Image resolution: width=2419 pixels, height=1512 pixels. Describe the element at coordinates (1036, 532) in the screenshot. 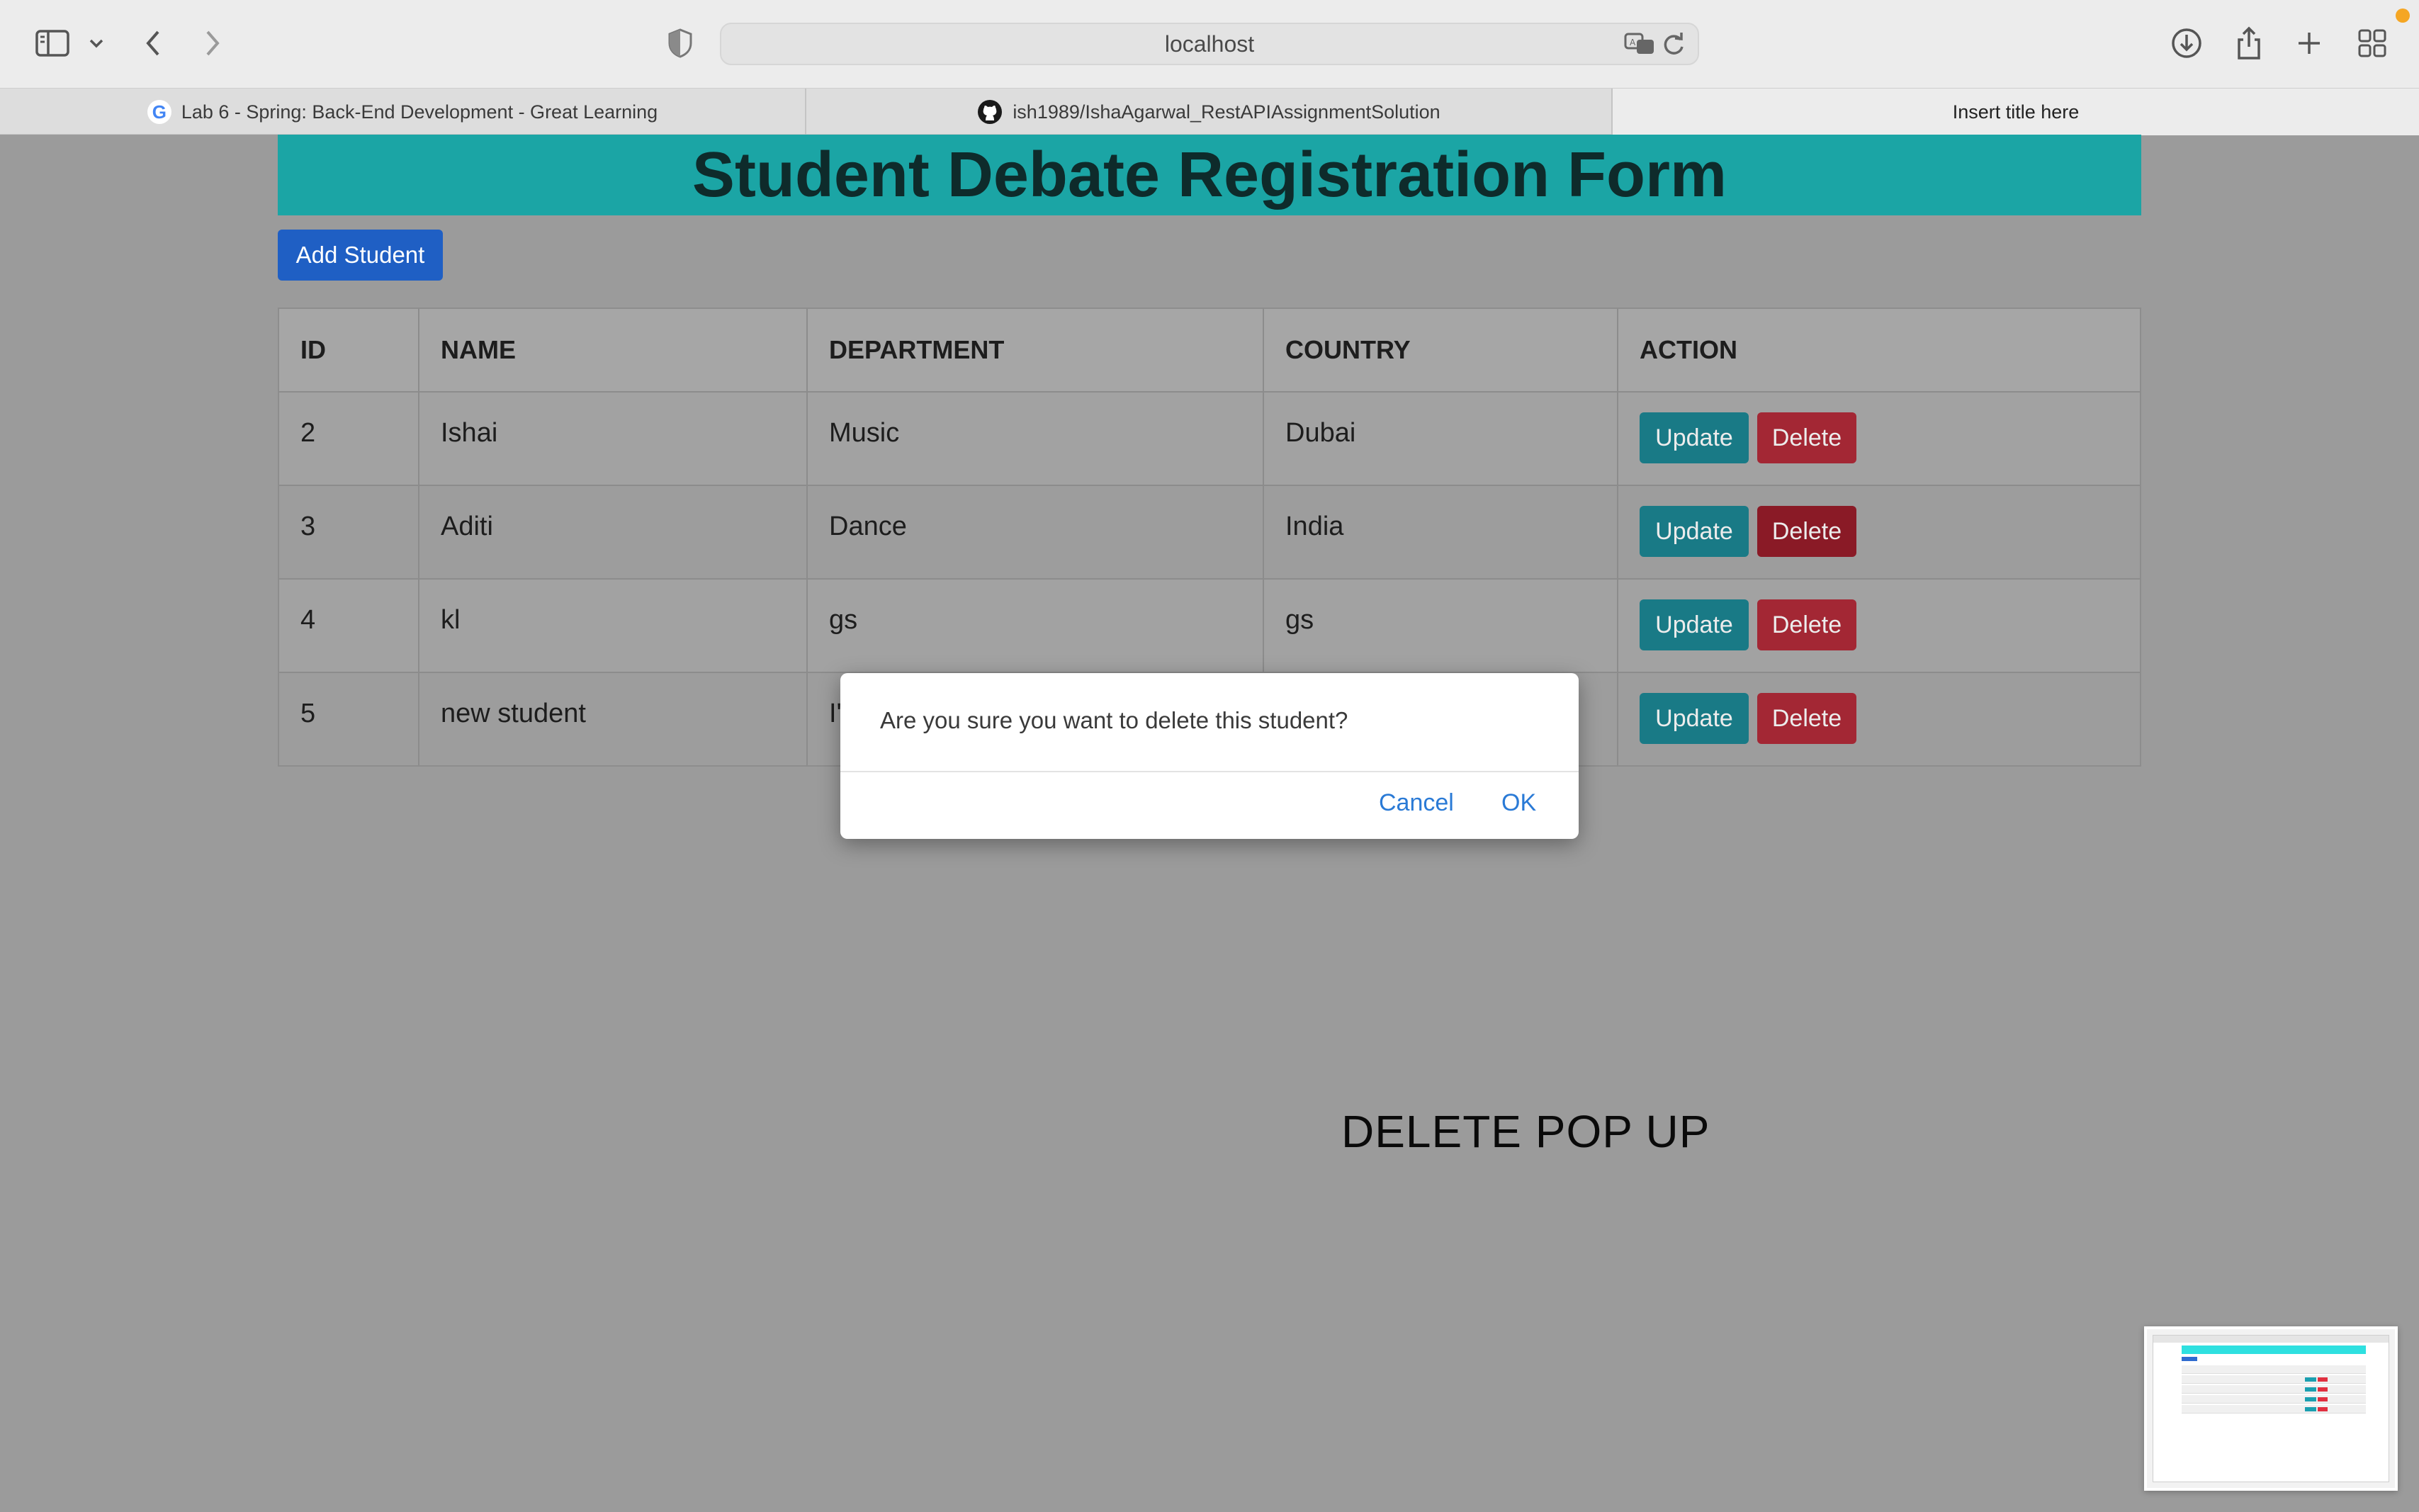

I see `cell-department: Dance` at that location.